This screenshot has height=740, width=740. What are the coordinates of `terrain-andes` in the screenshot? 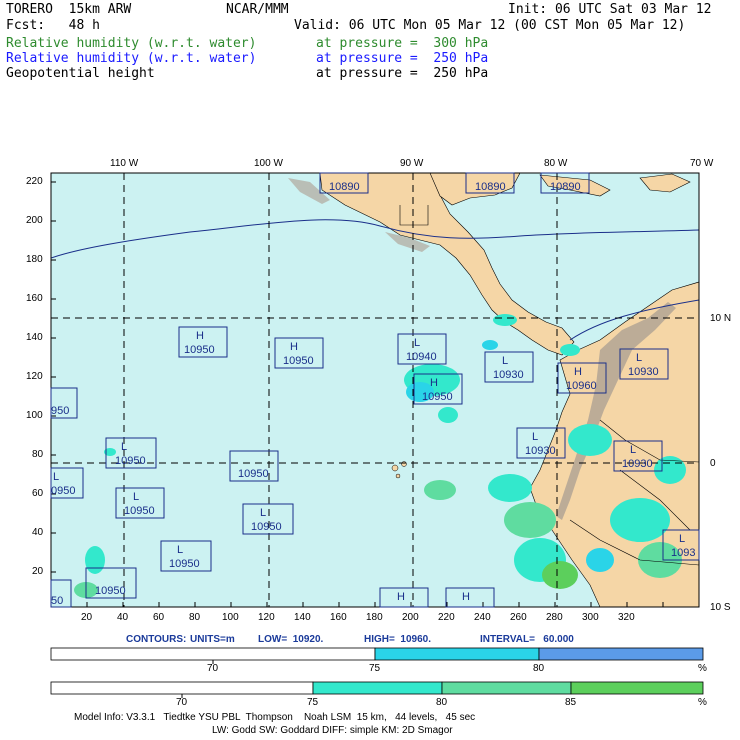 It's located at (616, 411).